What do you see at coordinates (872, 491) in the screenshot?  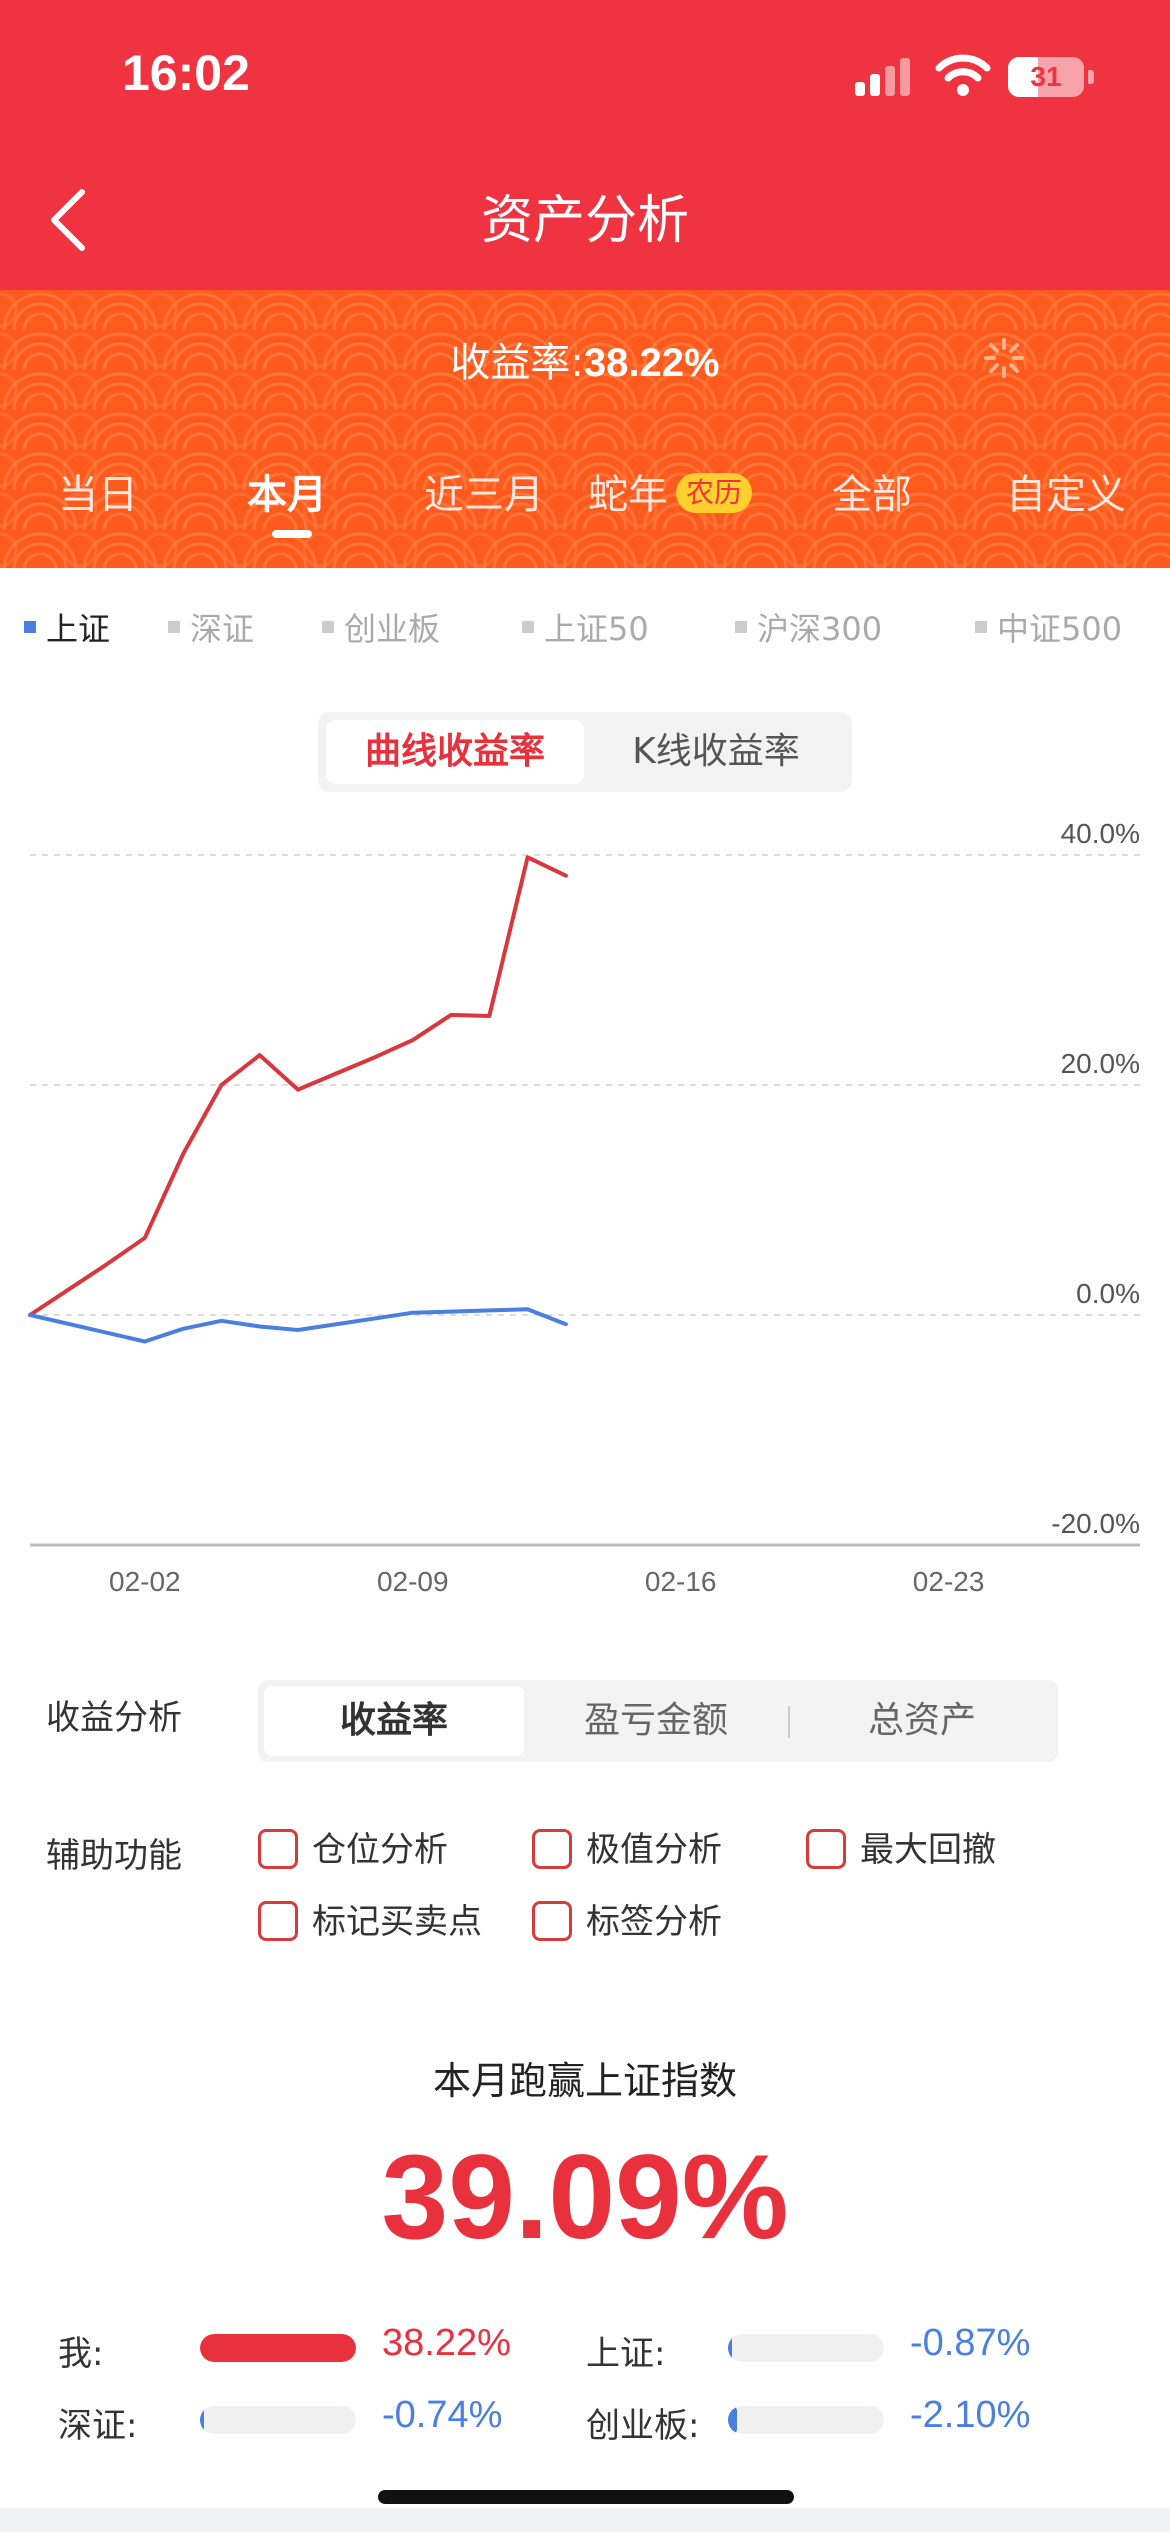 I see `tab-all: 全部` at bounding box center [872, 491].